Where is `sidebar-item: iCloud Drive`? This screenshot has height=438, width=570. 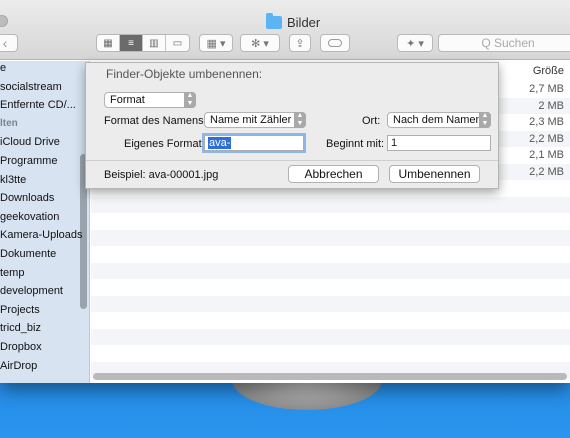 sidebar-item: iCloud Drive is located at coordinates (30, 142).